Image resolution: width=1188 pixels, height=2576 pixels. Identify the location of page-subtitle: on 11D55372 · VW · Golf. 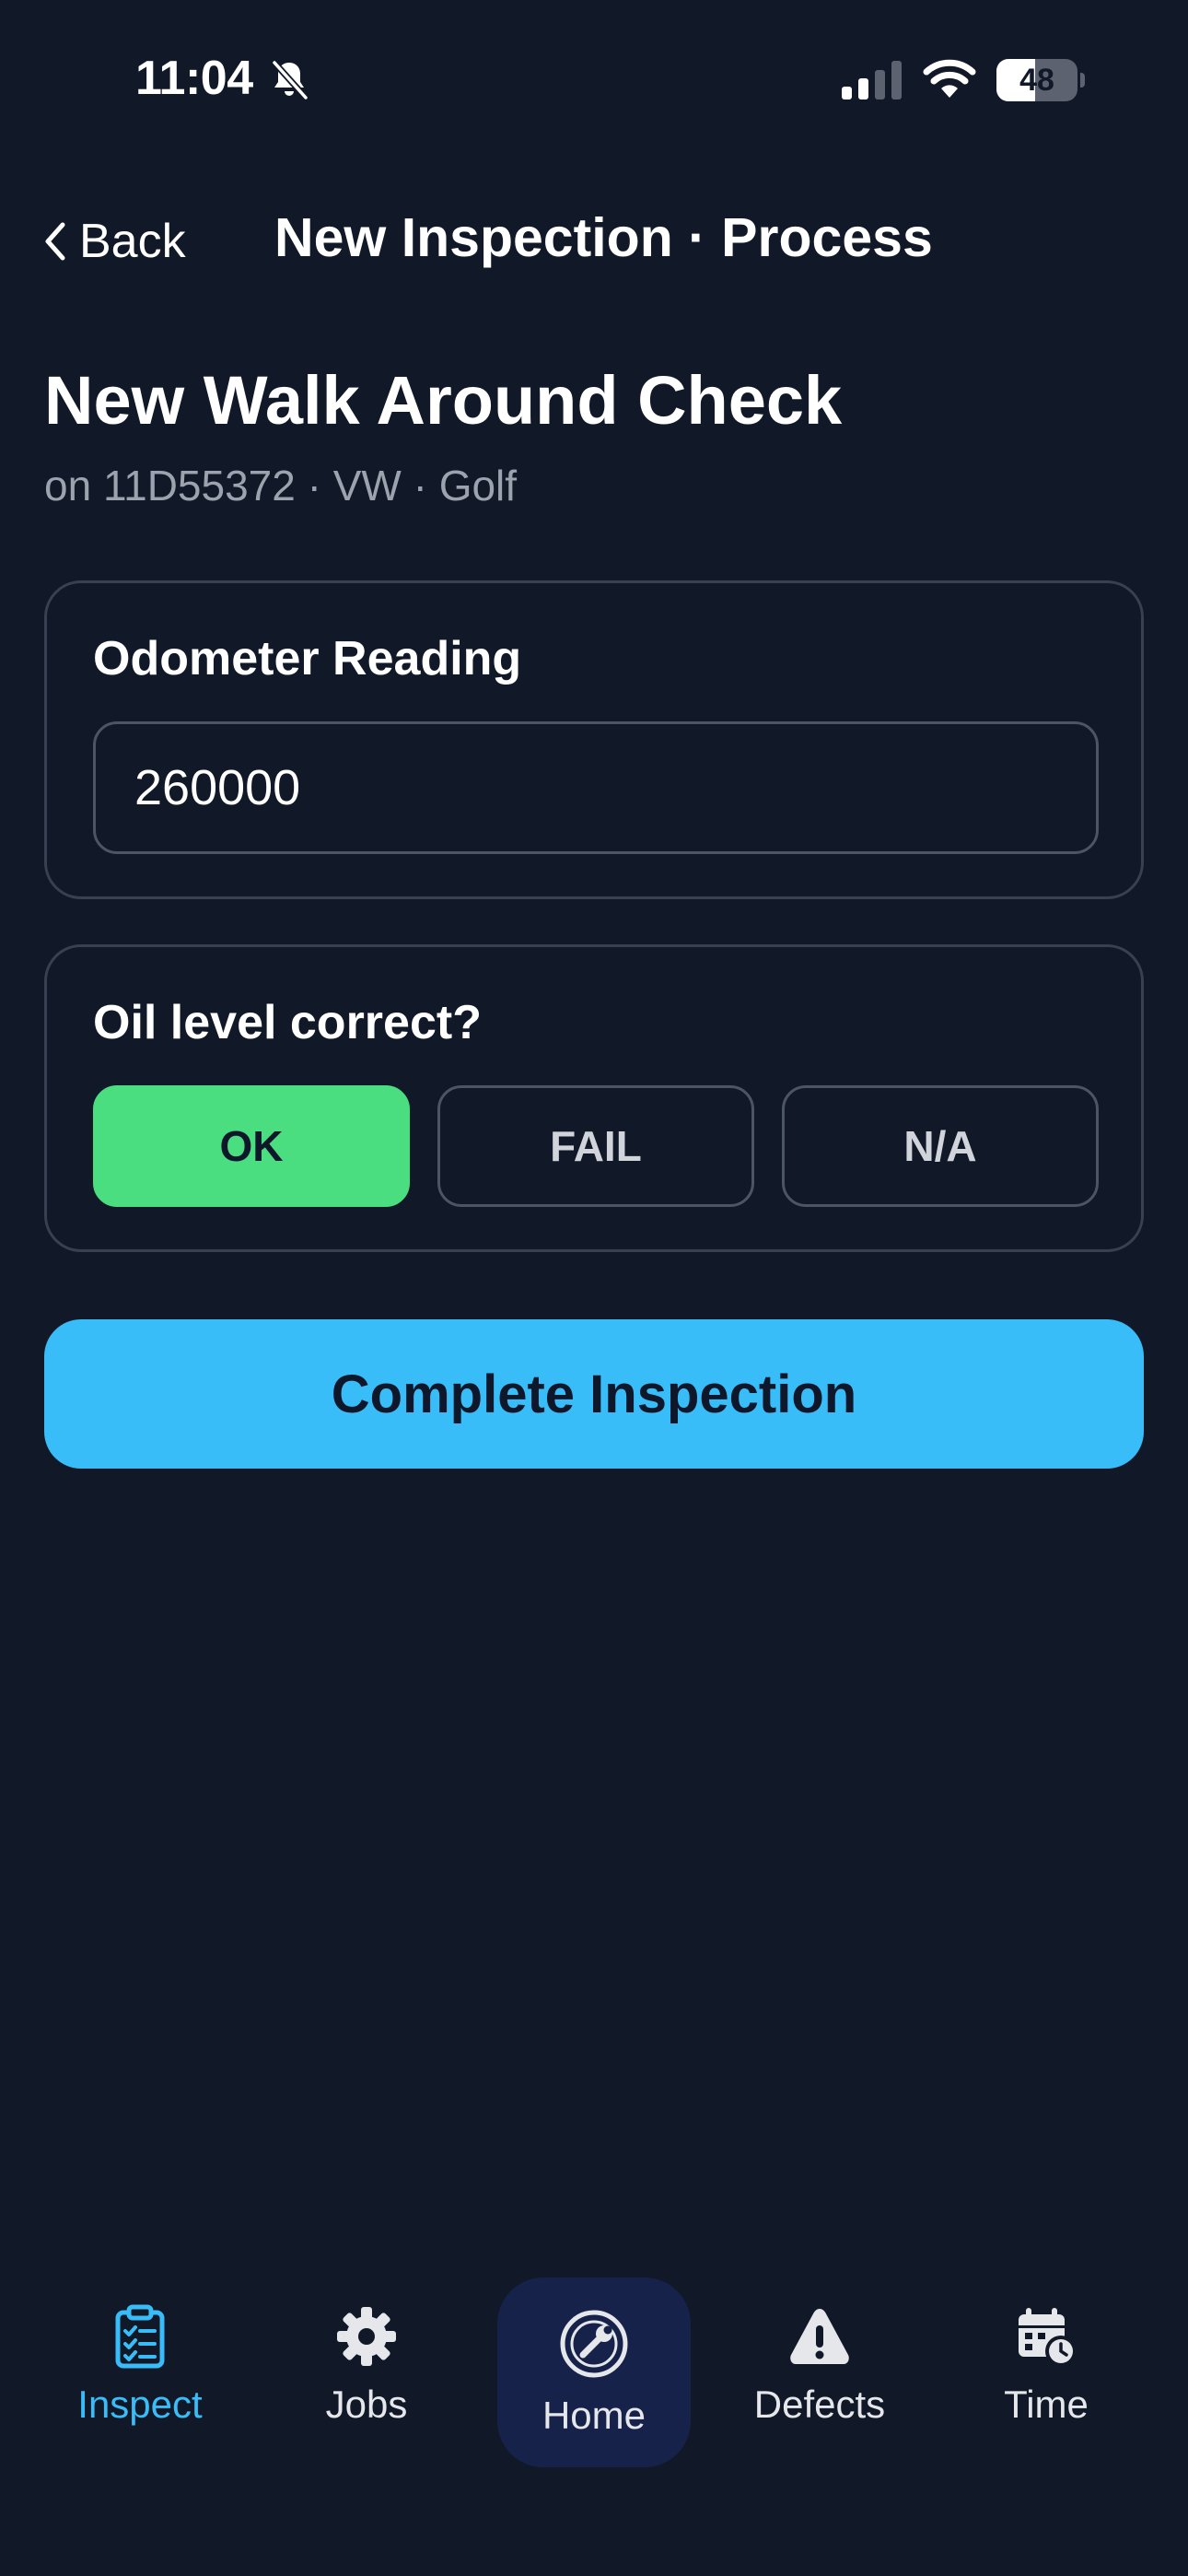
(281, 485).